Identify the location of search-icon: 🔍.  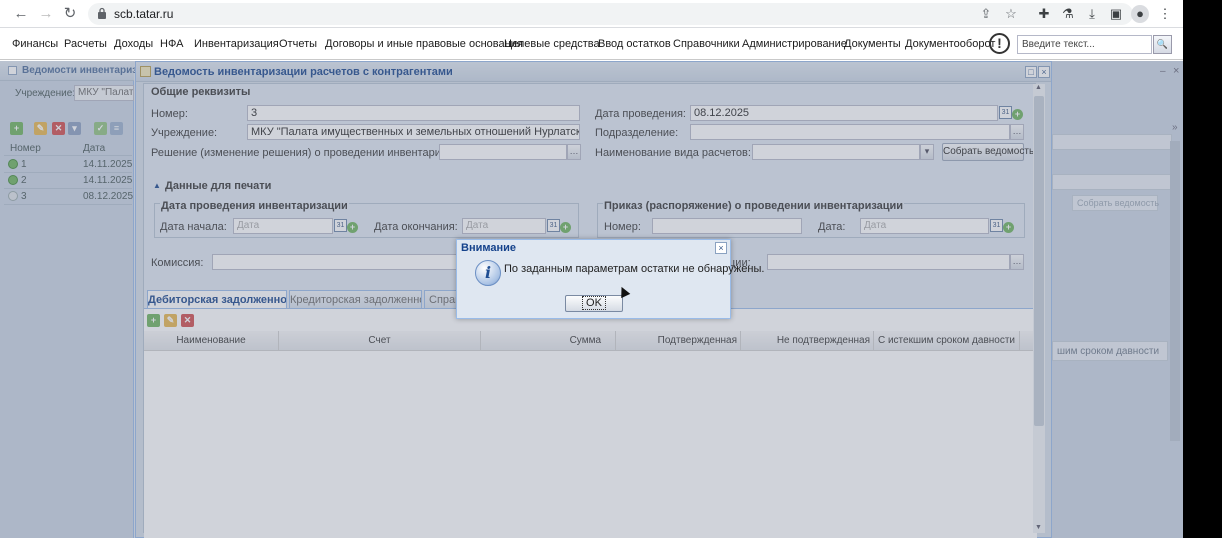
(1162, 44).